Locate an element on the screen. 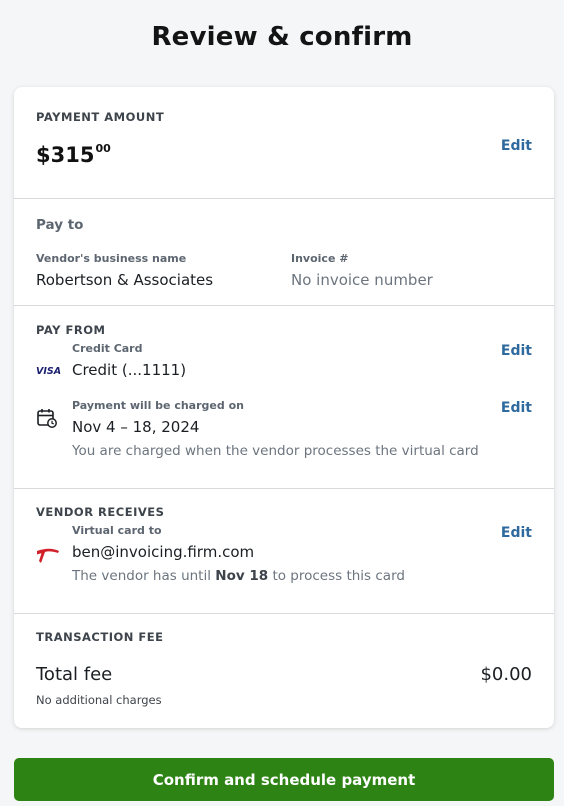 The width and height of the screenshot is (564, 806). page-title: Review & confirm is located at coordinates (282, 37).